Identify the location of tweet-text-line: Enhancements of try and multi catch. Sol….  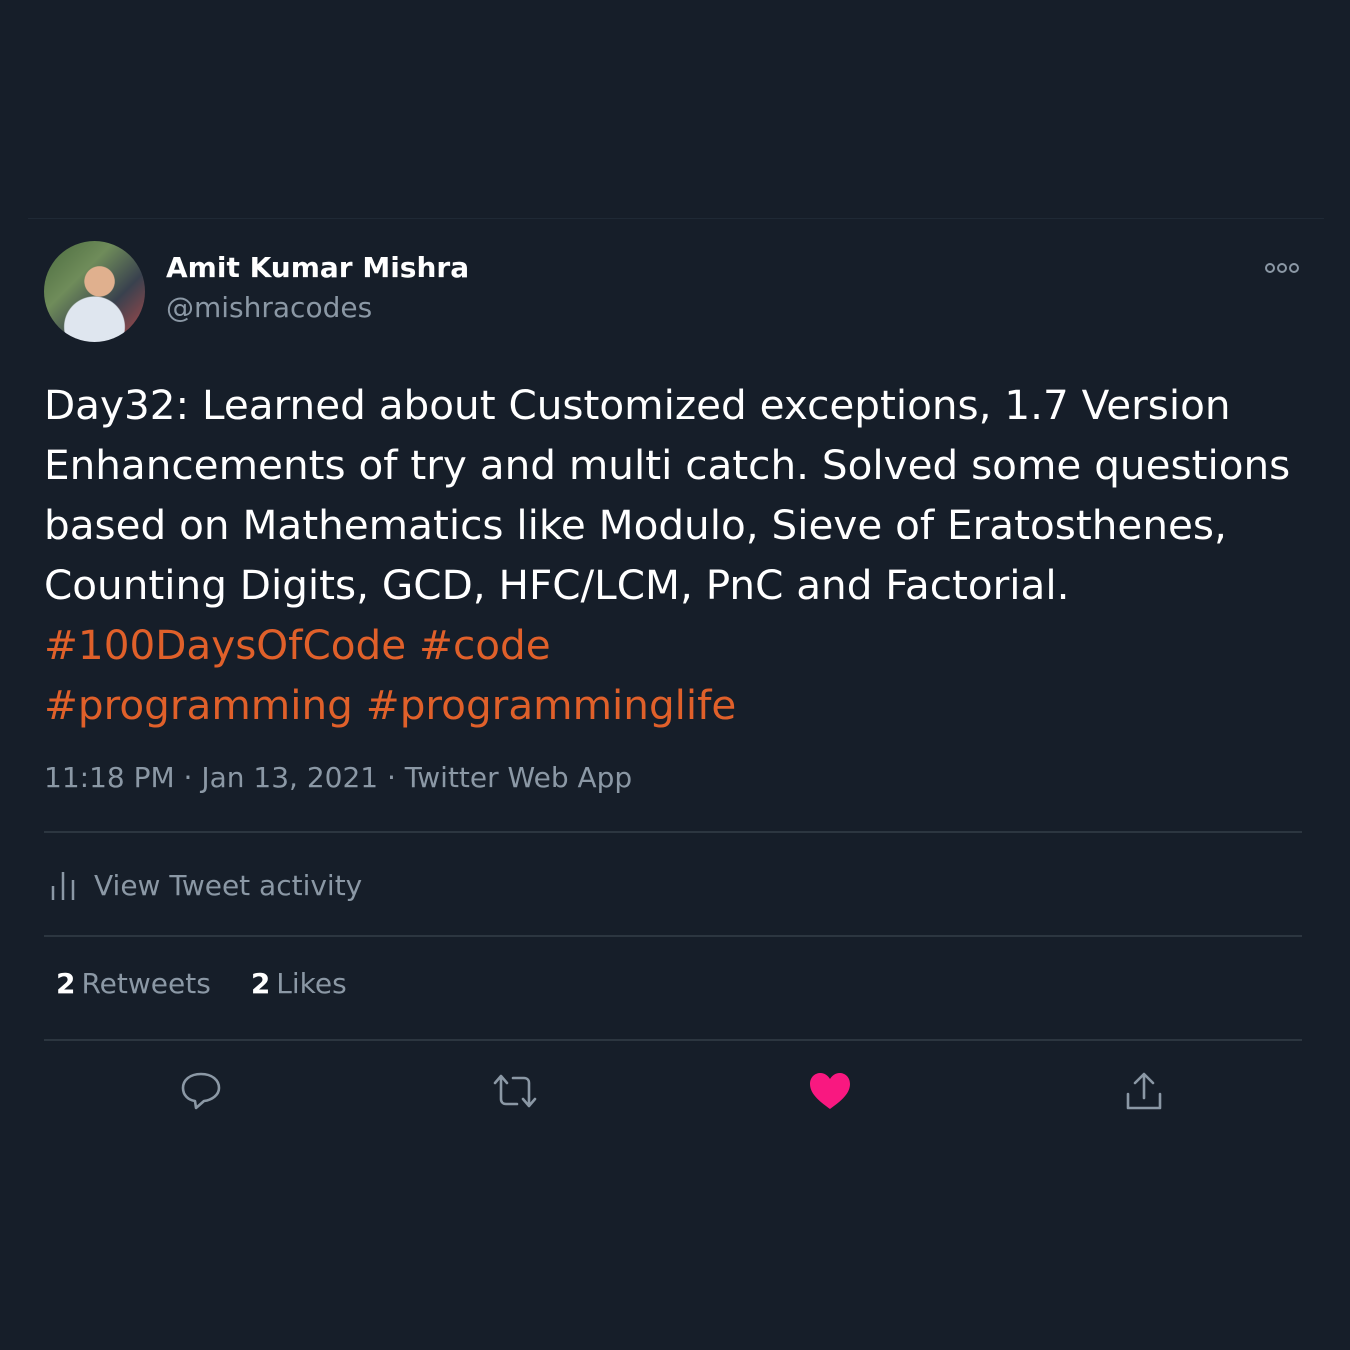
(667, 465).